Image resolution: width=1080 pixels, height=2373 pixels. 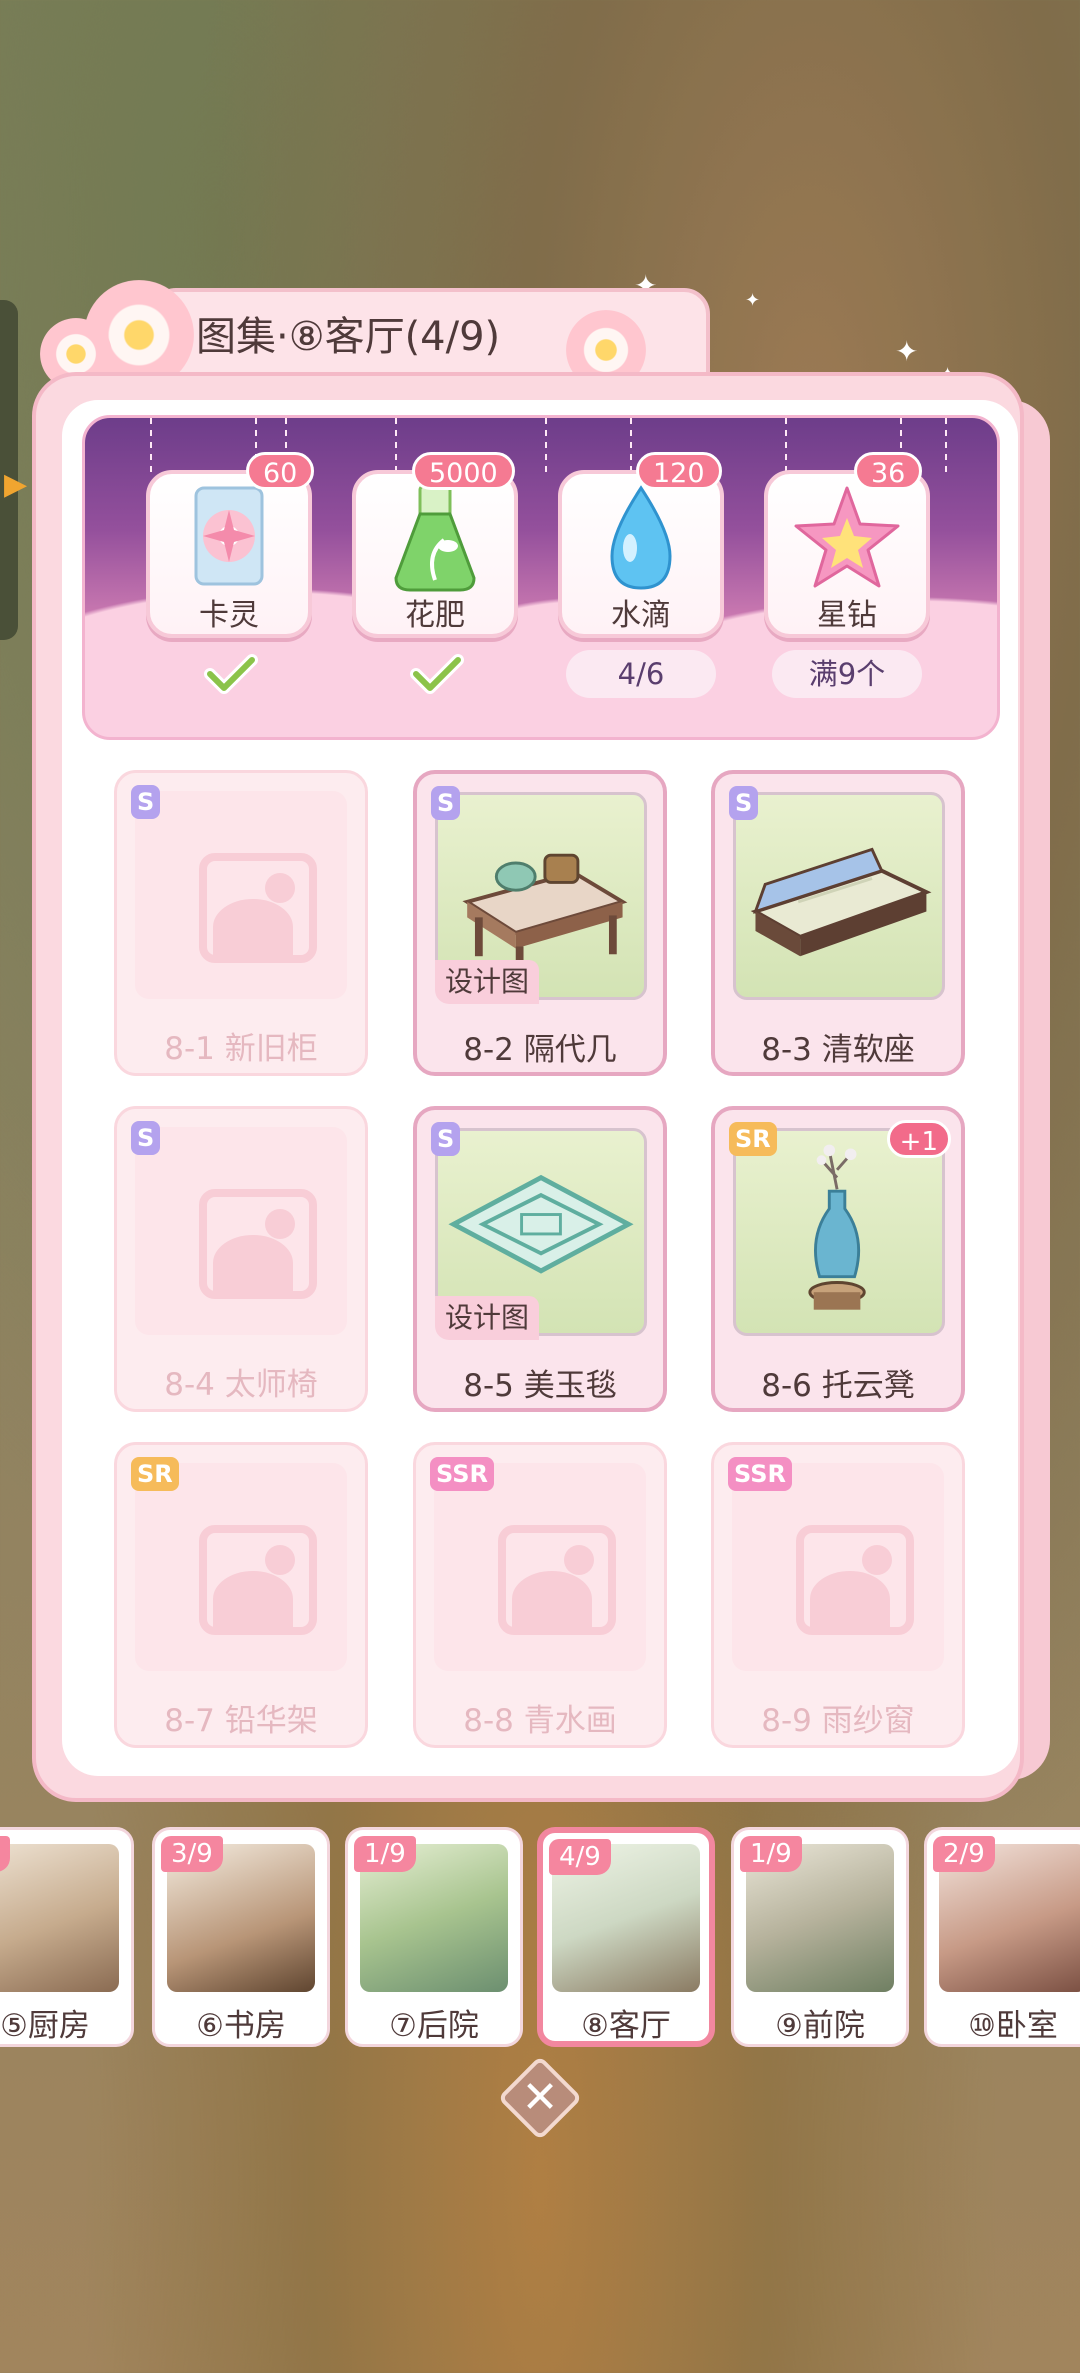 I want to click on room-thumbnail, so click(x=59, y=1918).